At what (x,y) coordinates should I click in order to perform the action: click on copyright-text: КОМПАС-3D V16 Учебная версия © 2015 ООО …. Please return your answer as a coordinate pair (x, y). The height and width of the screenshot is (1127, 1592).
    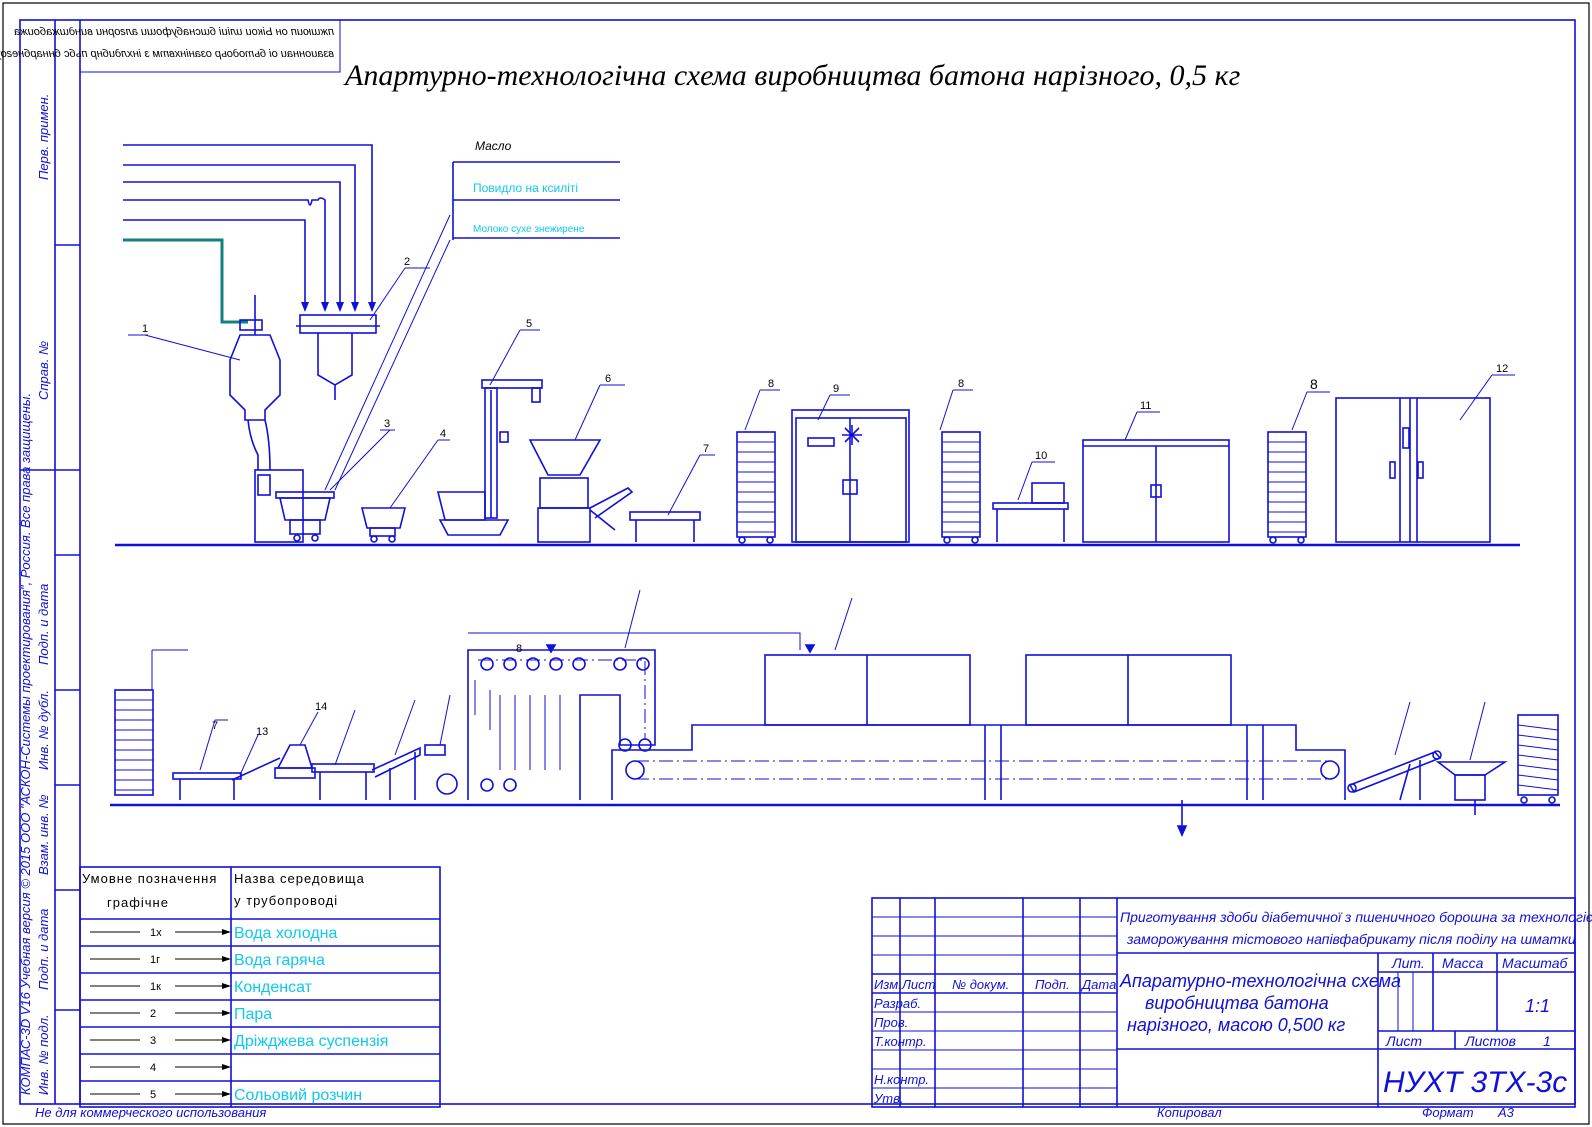
    Looking at the image, I should click on (25, 744).